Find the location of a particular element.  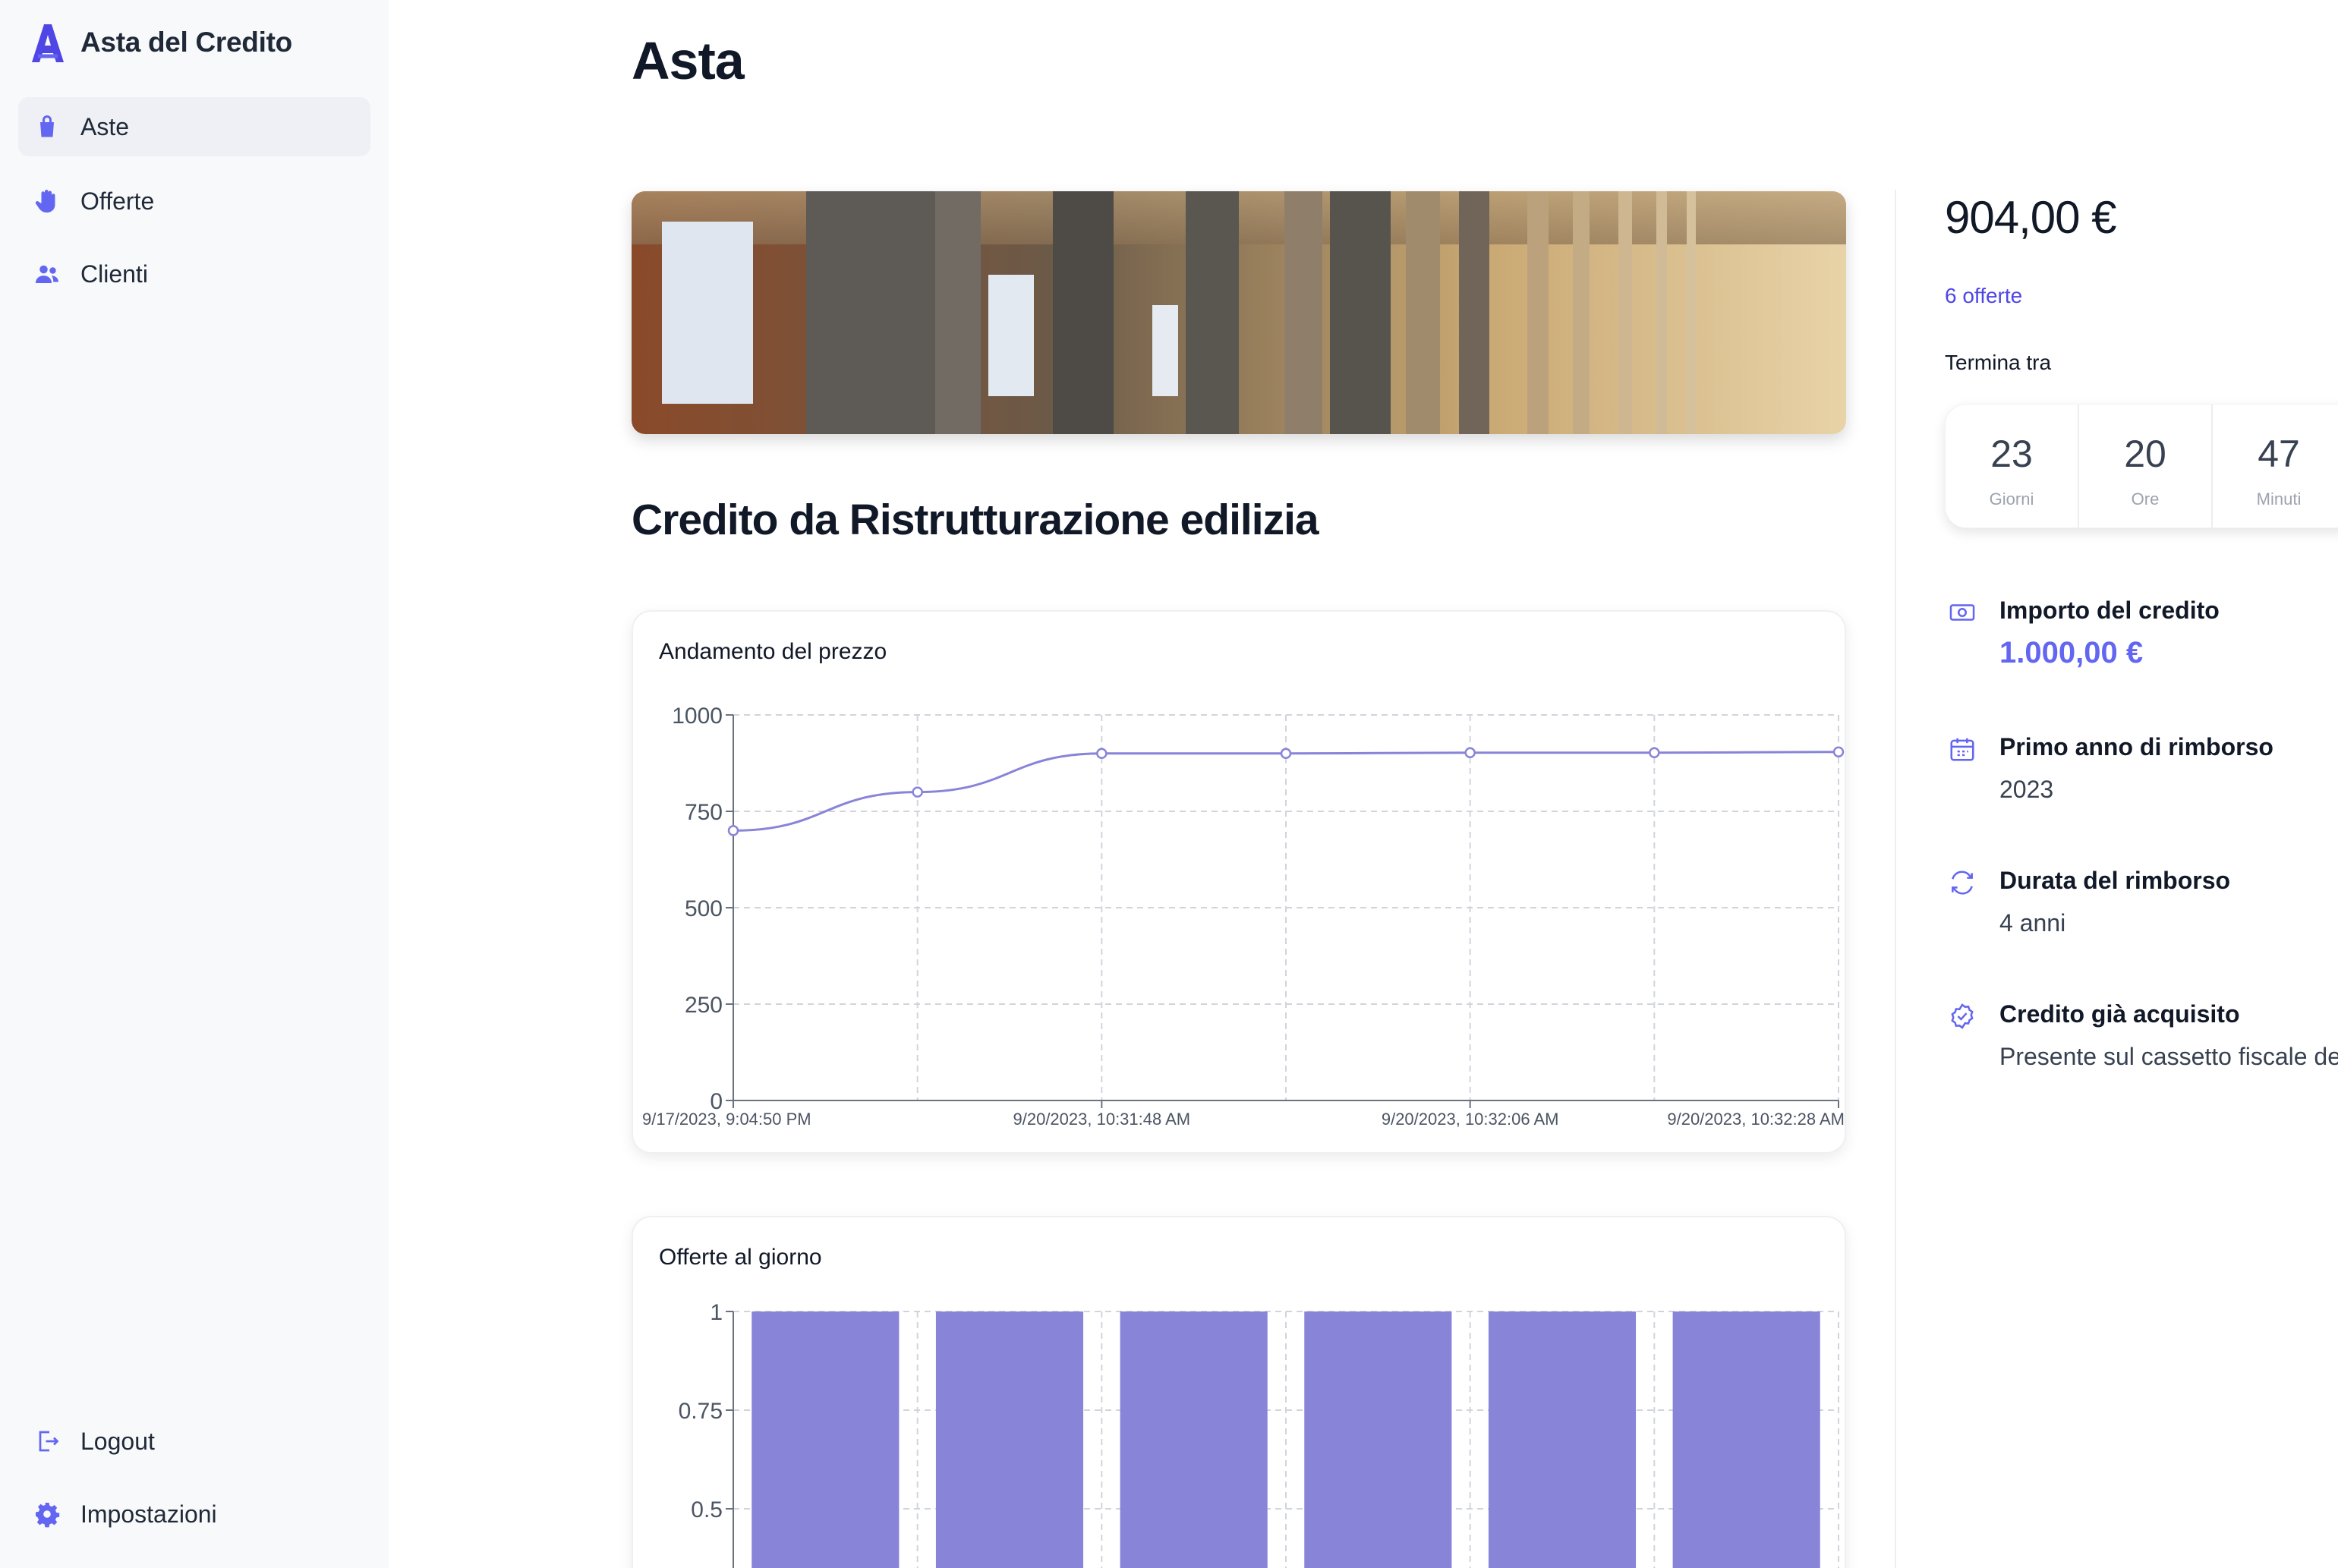

sidebar-item-label: Logout is located at coordinates (117, 1441).